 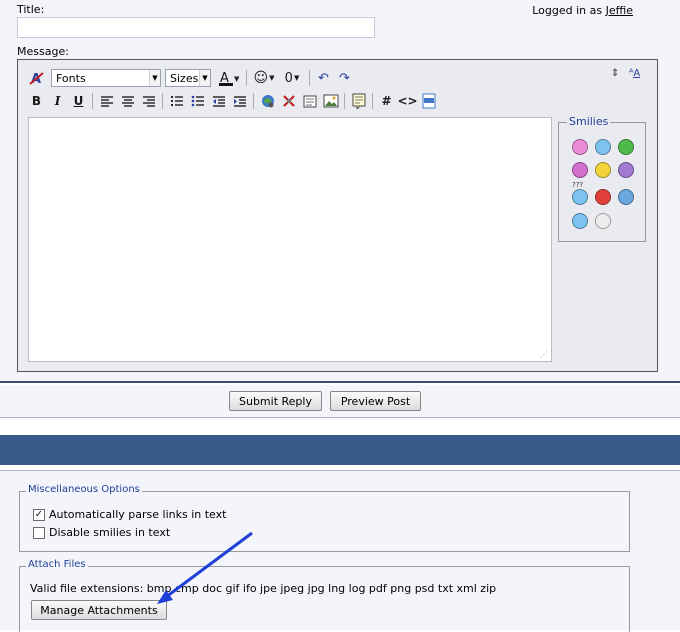 What do you see at coordinates (110, 532) in the screenshot?
I see `disable-smilies-label: Disable smilies in text` at bounding box center [110, 532].